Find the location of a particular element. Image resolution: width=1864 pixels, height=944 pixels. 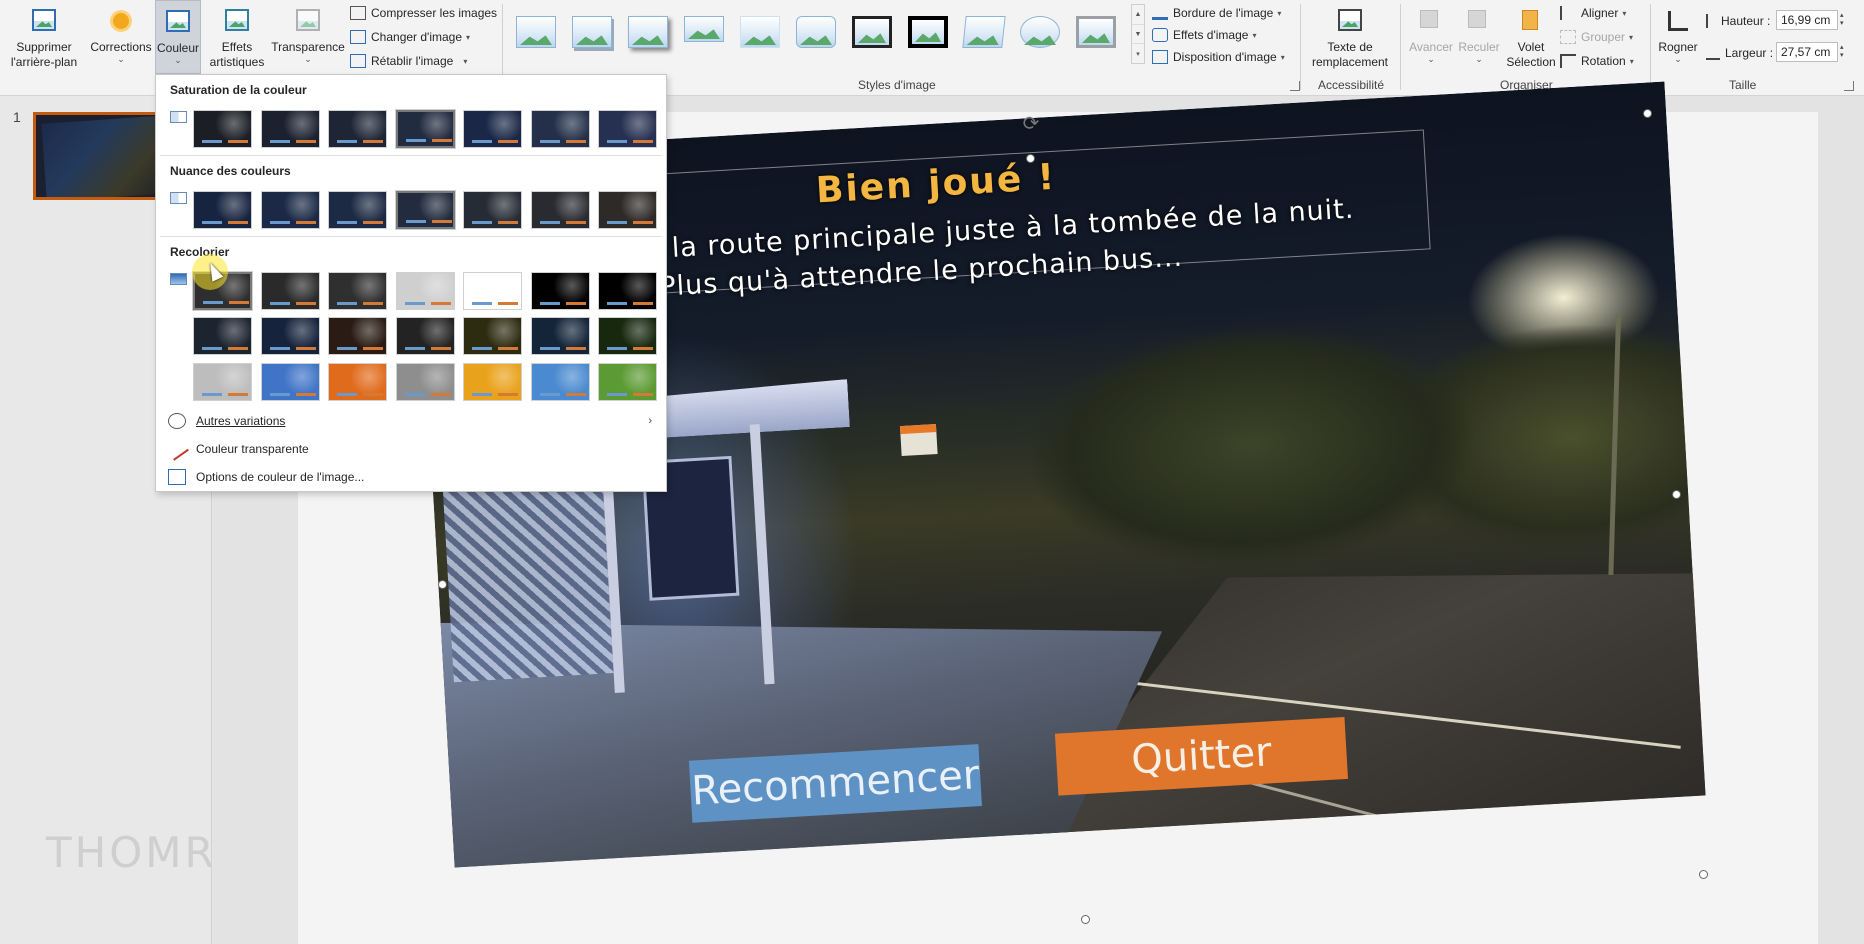

send-backward-icon is located at coordinates (1479, 21).